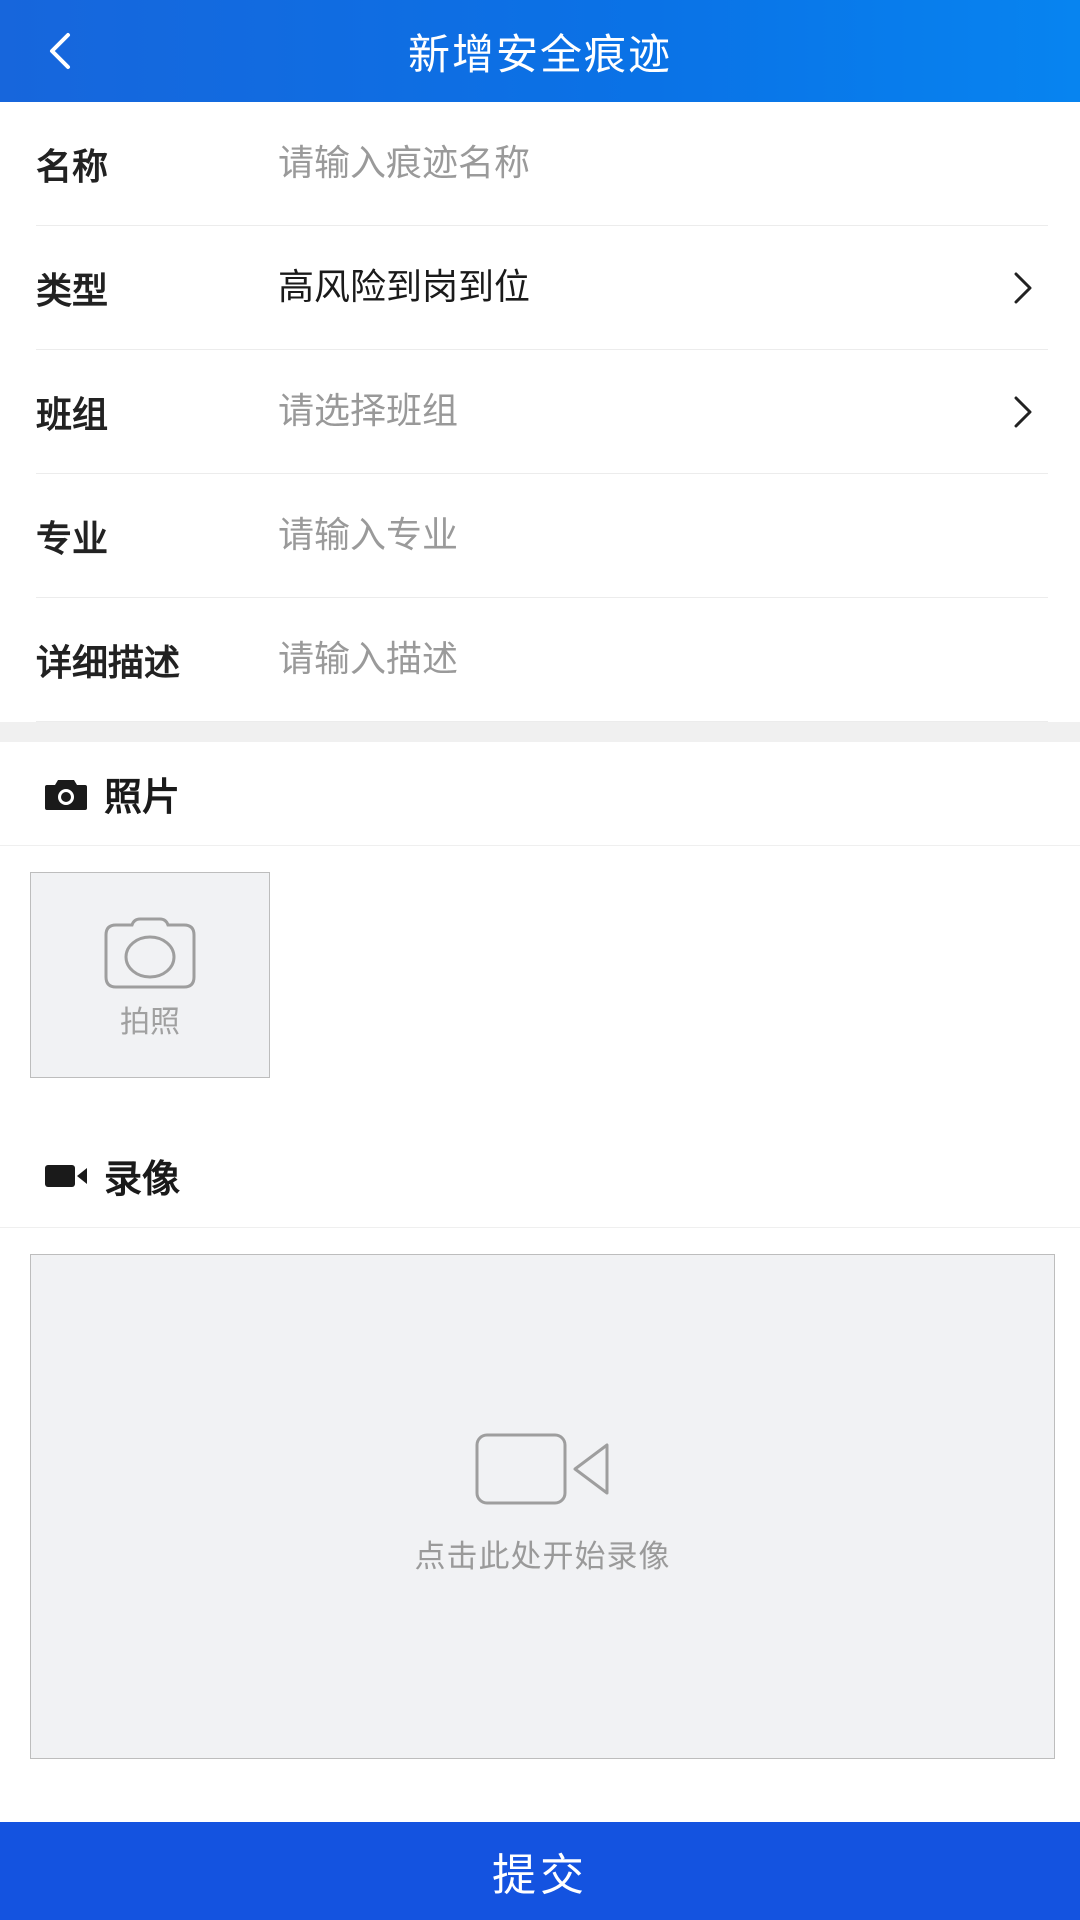 The width and height of the screenshot is (1080, 1920). I want to click on video-section-header: 录像, so click(540, 1176).